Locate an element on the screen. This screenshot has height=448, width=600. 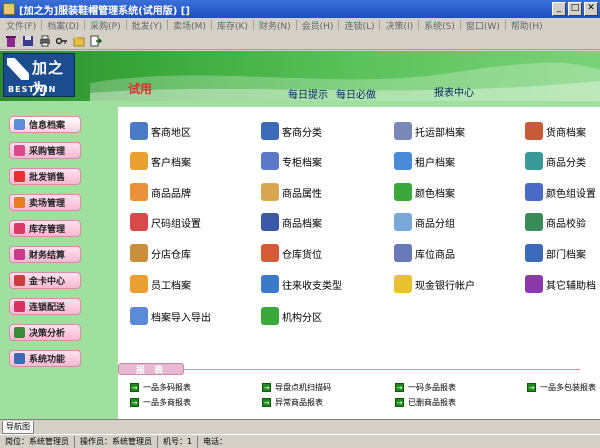
item-customer-archive: 客户档案 is located at coordinates (160, 161).